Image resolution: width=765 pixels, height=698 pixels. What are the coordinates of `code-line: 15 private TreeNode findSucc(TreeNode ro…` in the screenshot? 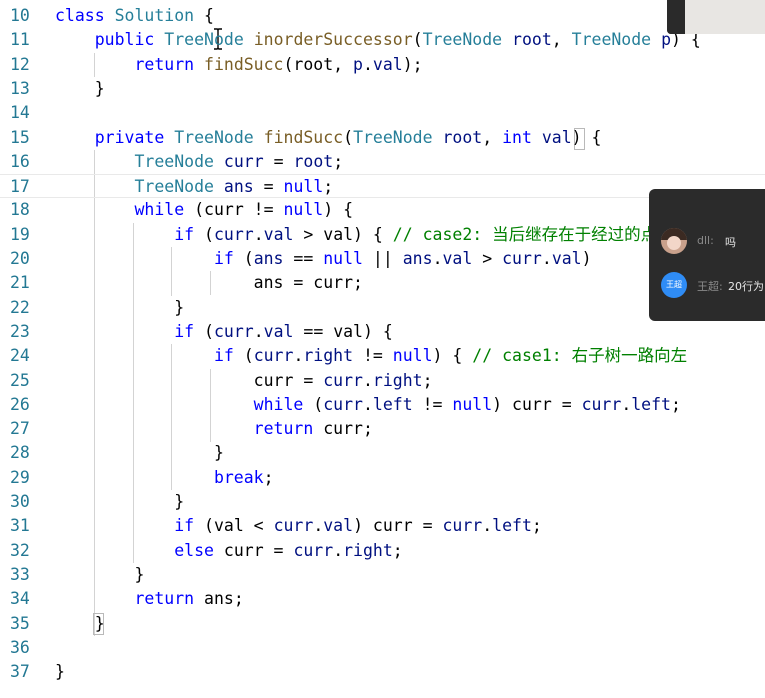 It's located at (382, 138).